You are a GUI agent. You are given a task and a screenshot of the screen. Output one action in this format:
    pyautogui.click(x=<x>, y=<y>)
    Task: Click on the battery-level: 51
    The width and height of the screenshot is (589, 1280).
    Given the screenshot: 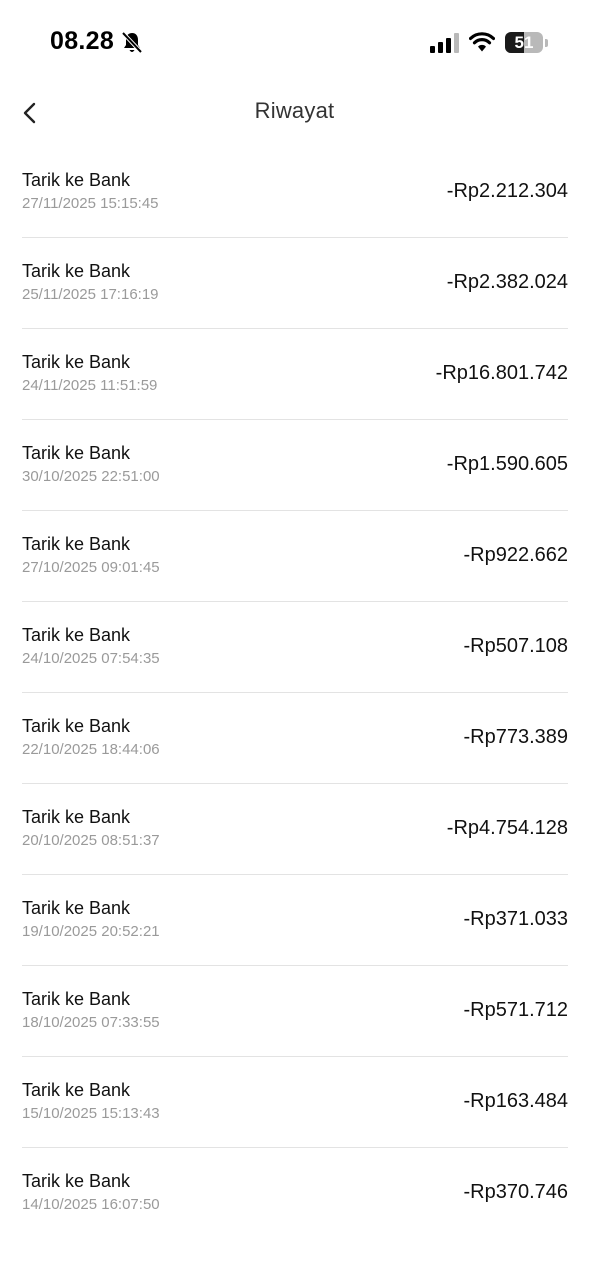 What is the action you would take?
    pyautogui.click(x=524, y=42)
    